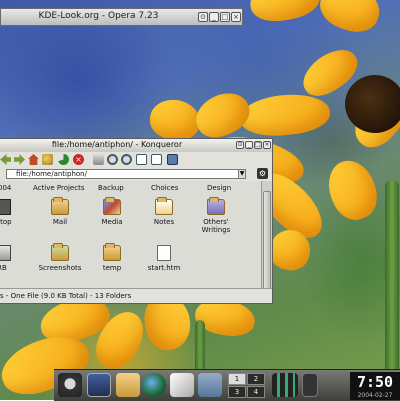 The height and width of the screenshot is (401, 400). Describe the element at coordinates (164, 253) in the screenshot. I see `html-file-icon` at that location.